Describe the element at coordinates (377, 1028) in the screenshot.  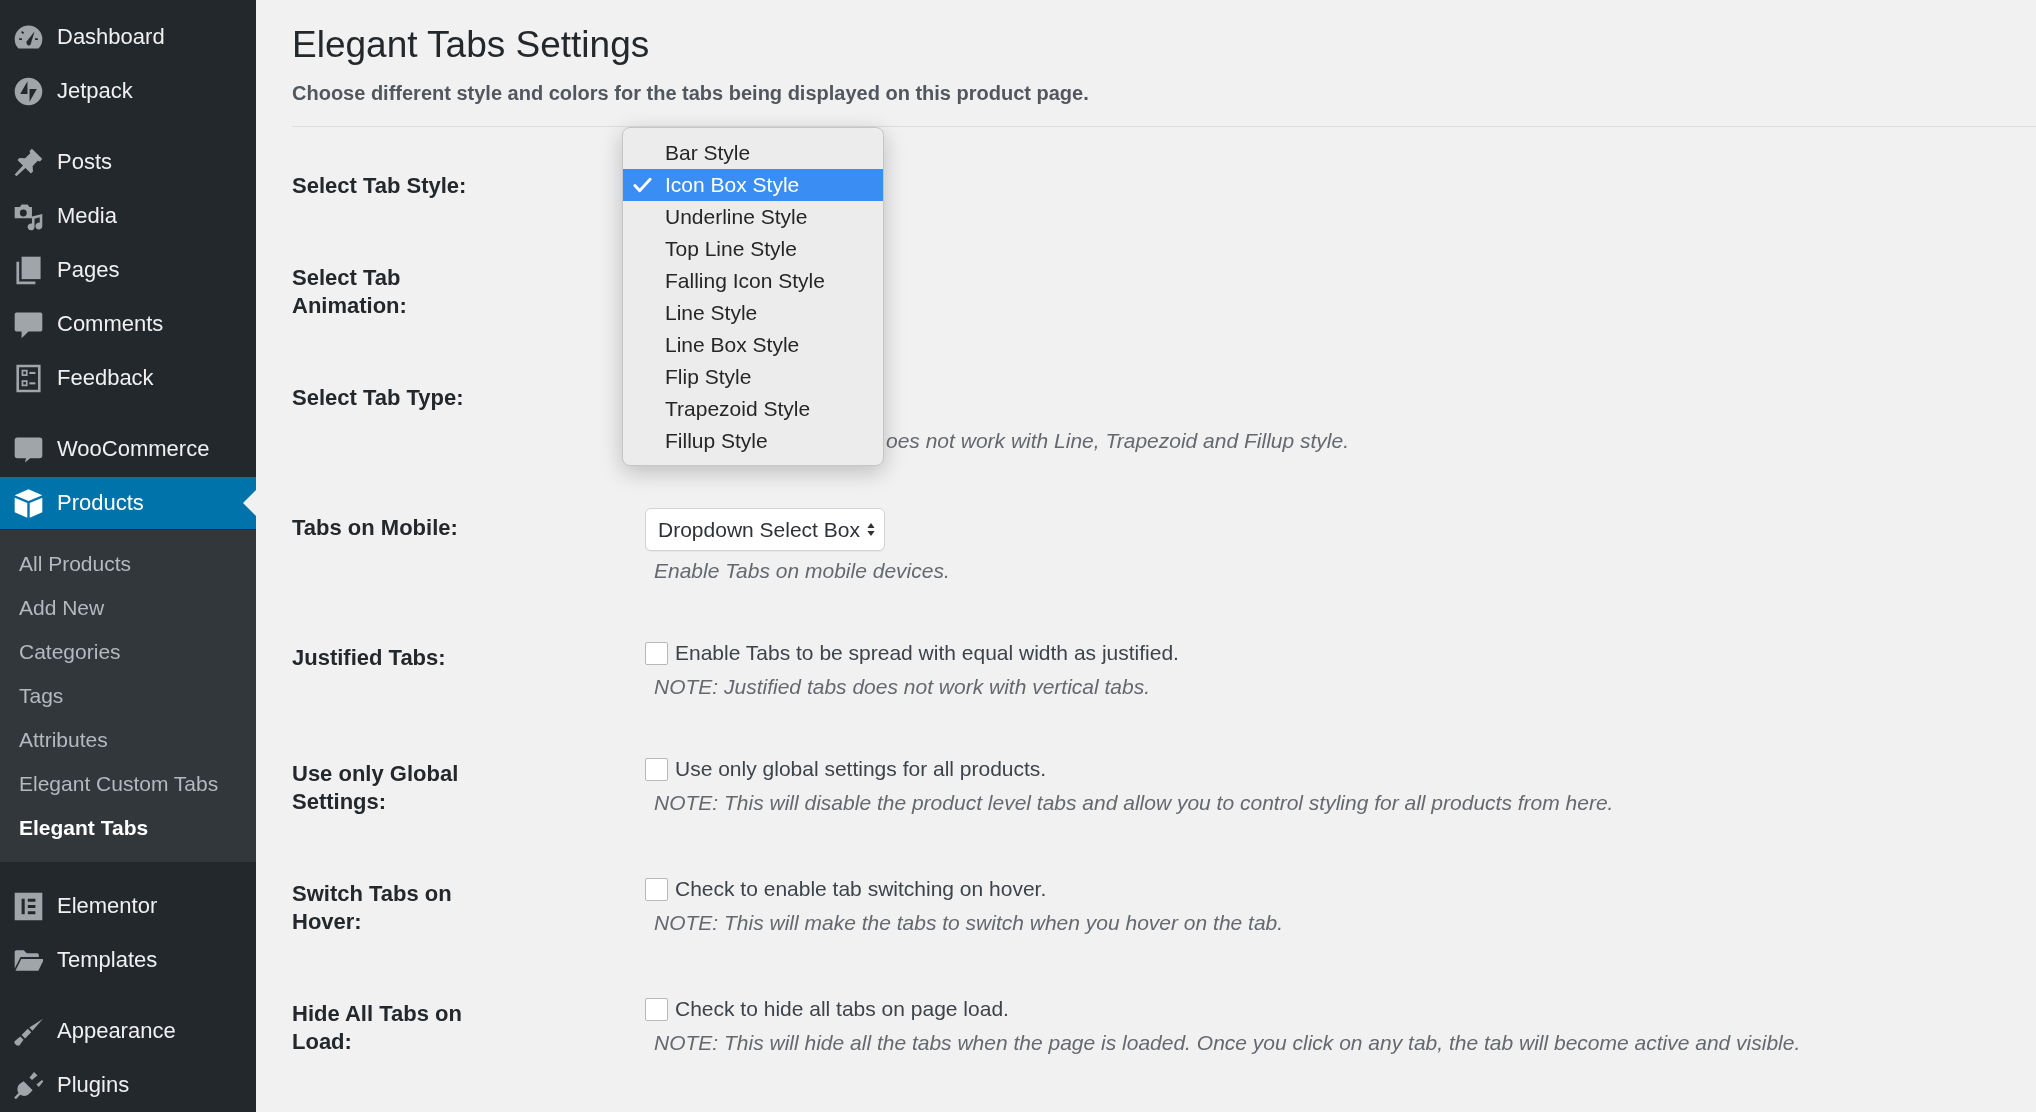
I see `setting-label: Hide All Tabs on Load:` at that location.